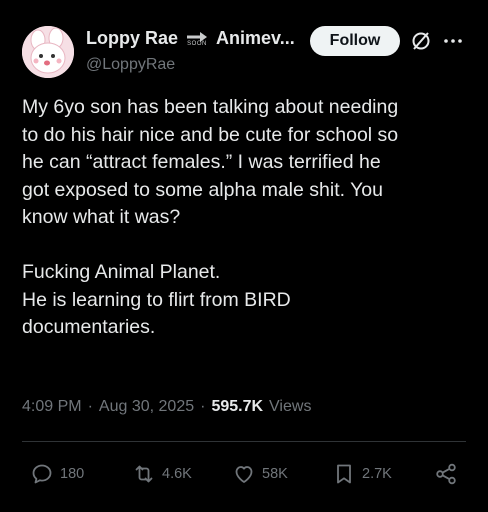 The image size is (488, 512). What do you see at coordinates (275, 474) in the screenshot?
I see `like-count: 58K` at bounding box center [275, 474].